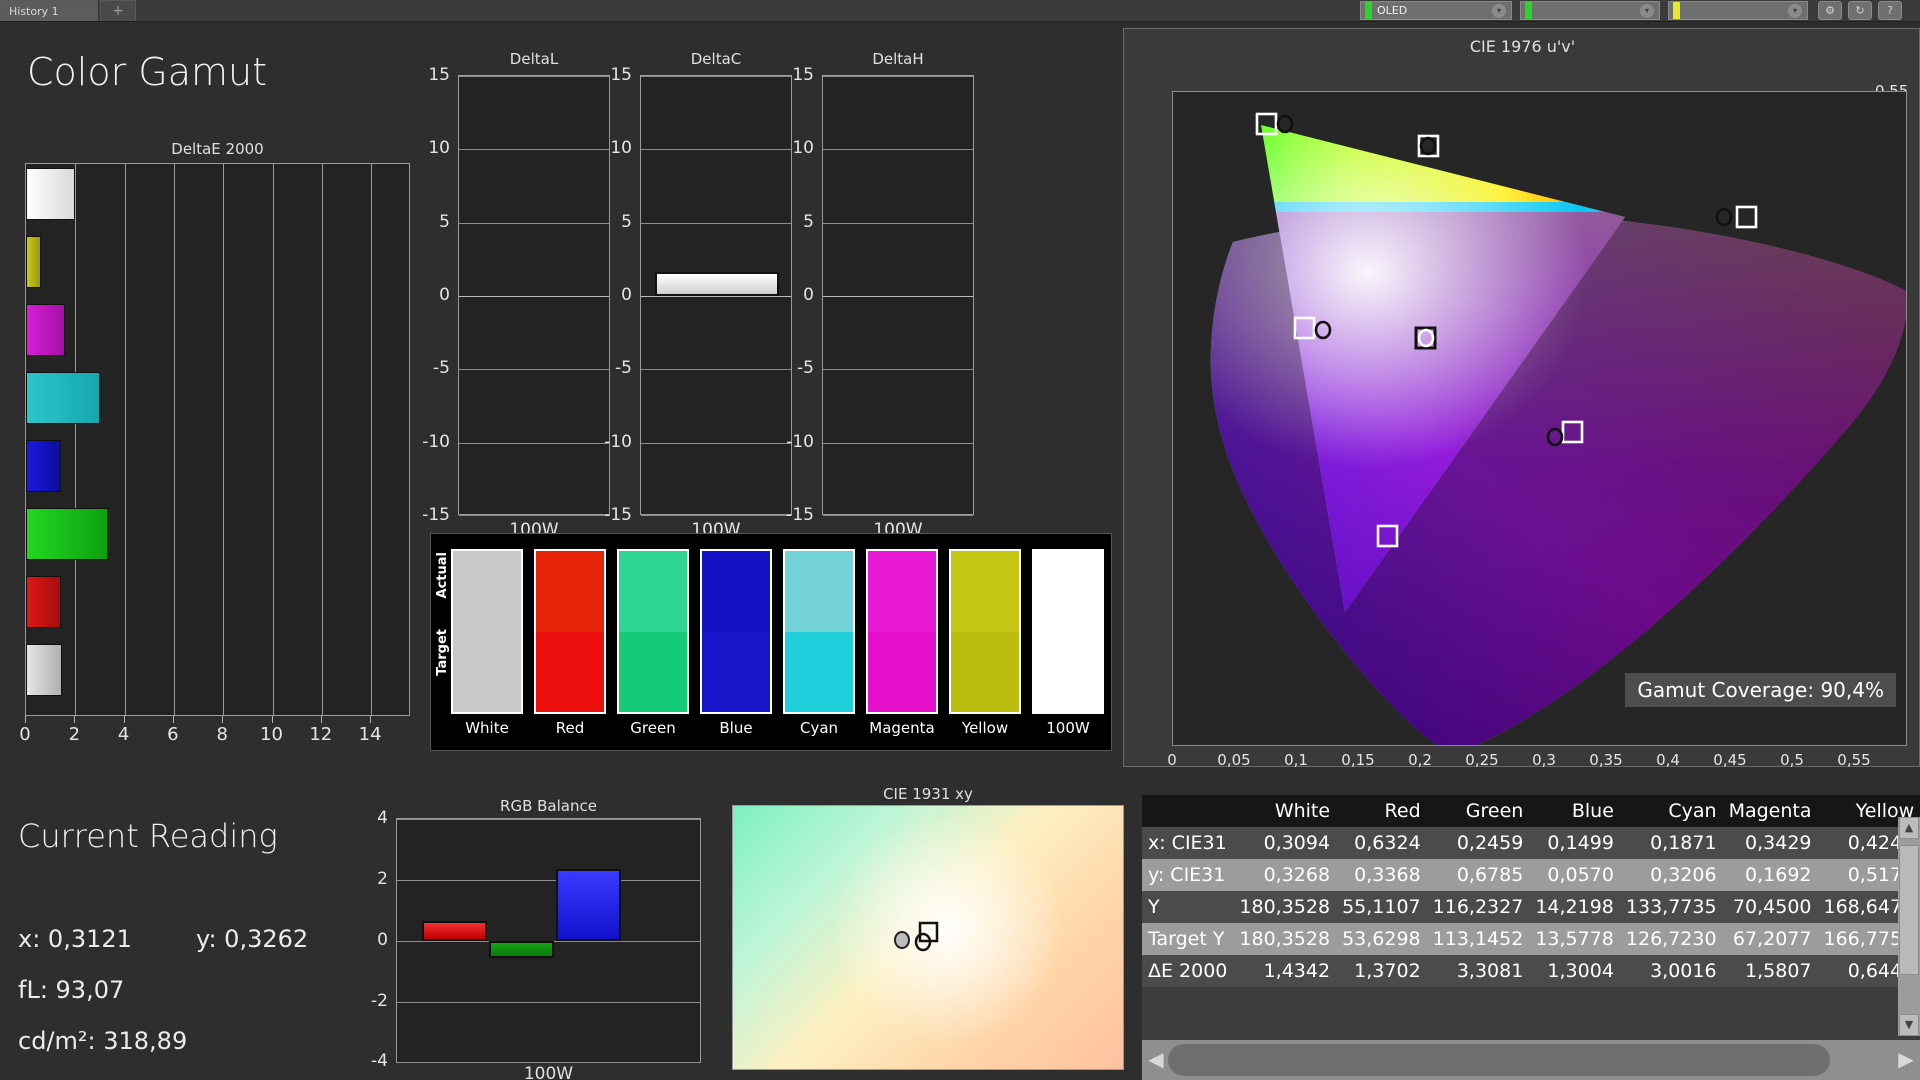 The image size is (1920, 1080). I want to click on table-horizontal-scrollbar: ◀ ▶, so click(1531, 1060).